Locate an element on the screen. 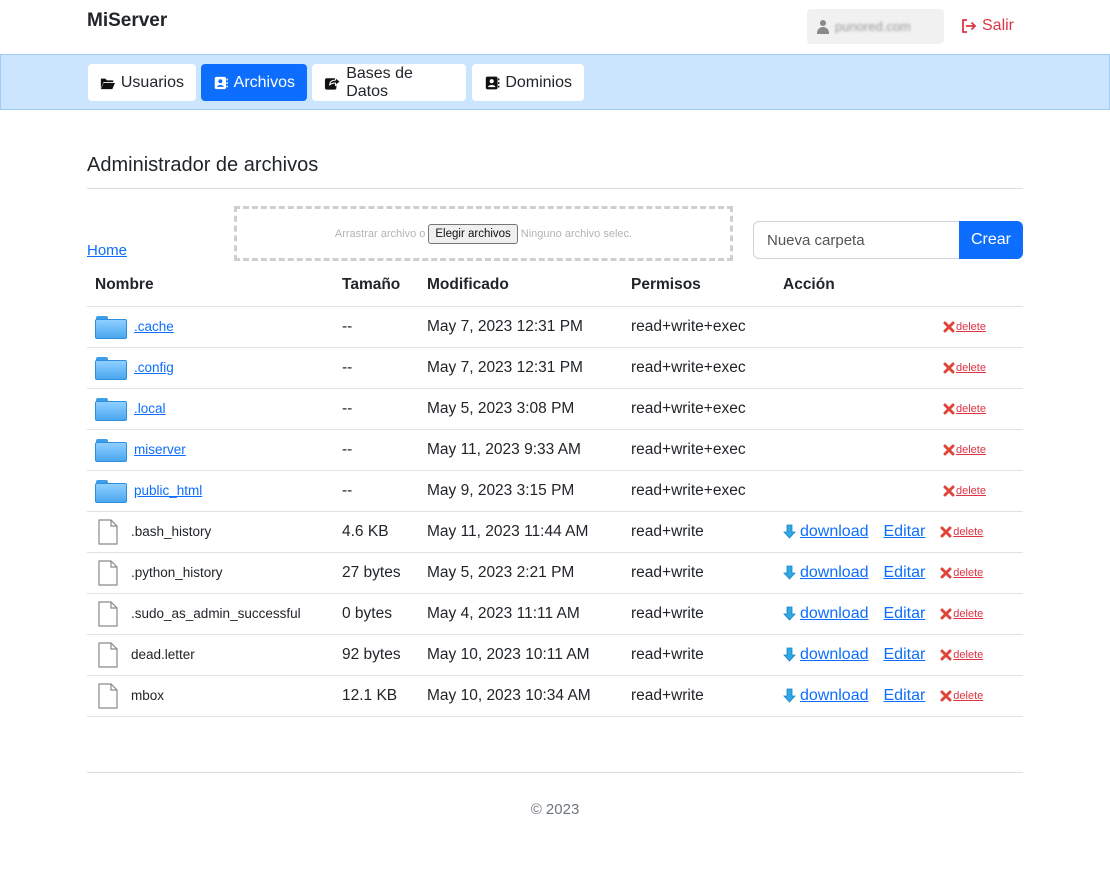  tab-dominios: Dominios is located at coordinates (528, 82).